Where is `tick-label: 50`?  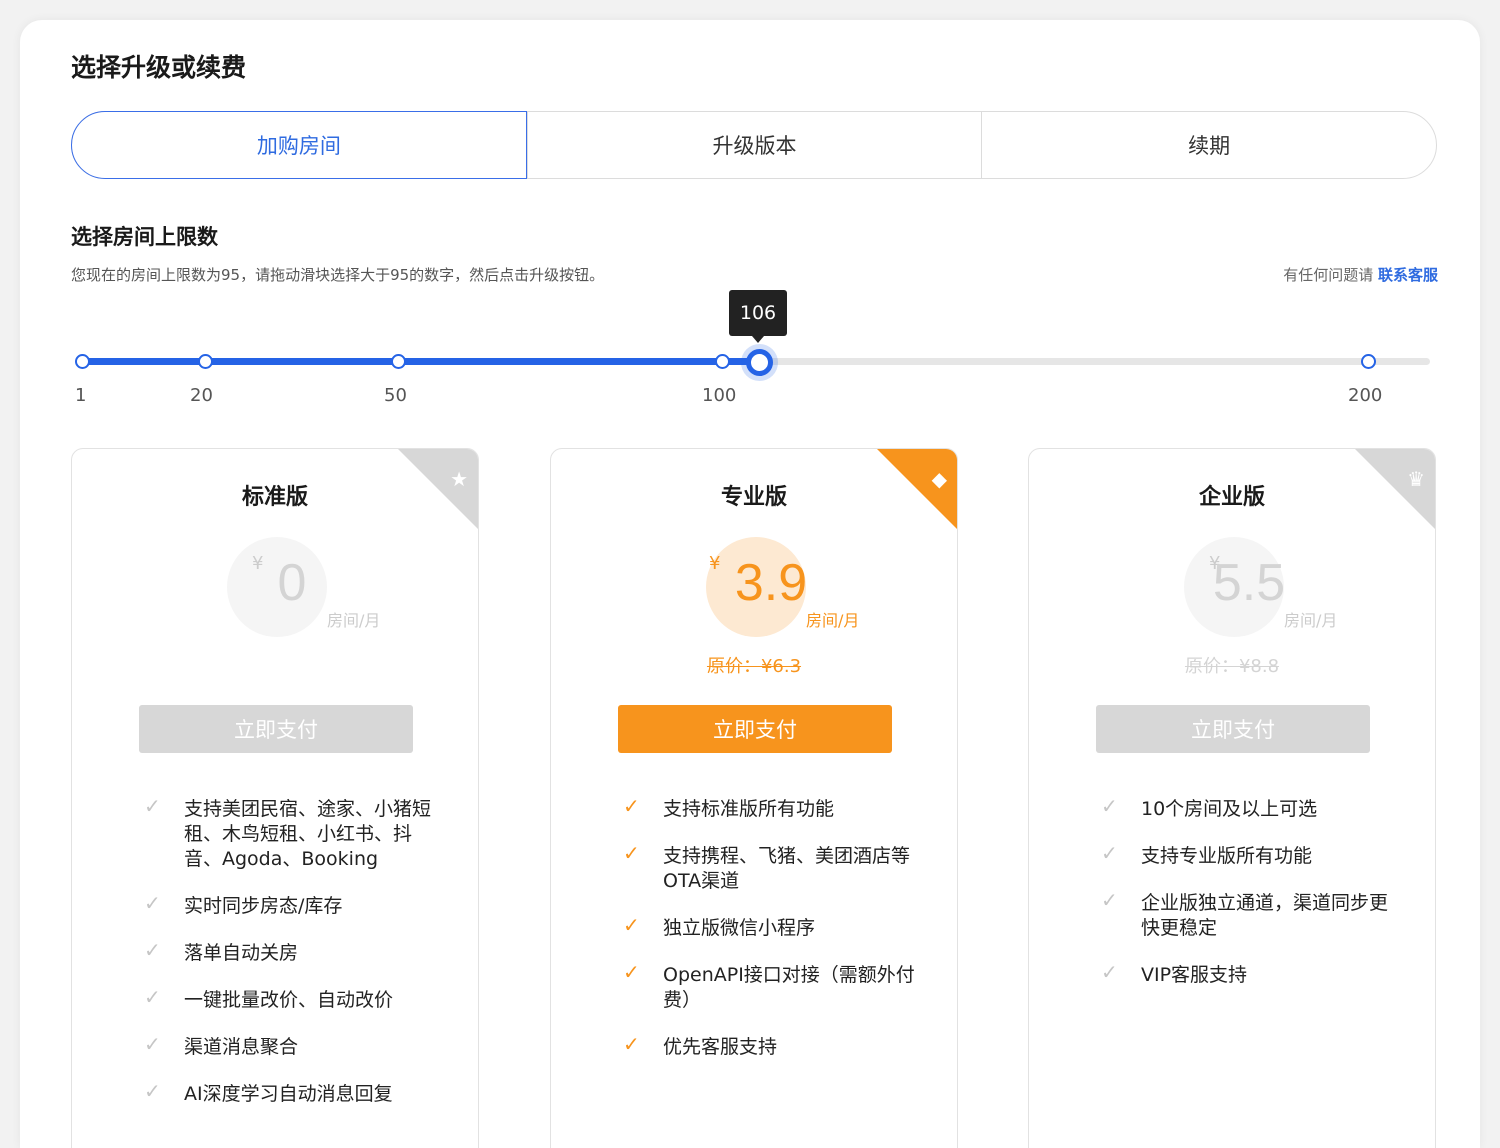
tick-label: 50 is located at coordinates (395, 395).